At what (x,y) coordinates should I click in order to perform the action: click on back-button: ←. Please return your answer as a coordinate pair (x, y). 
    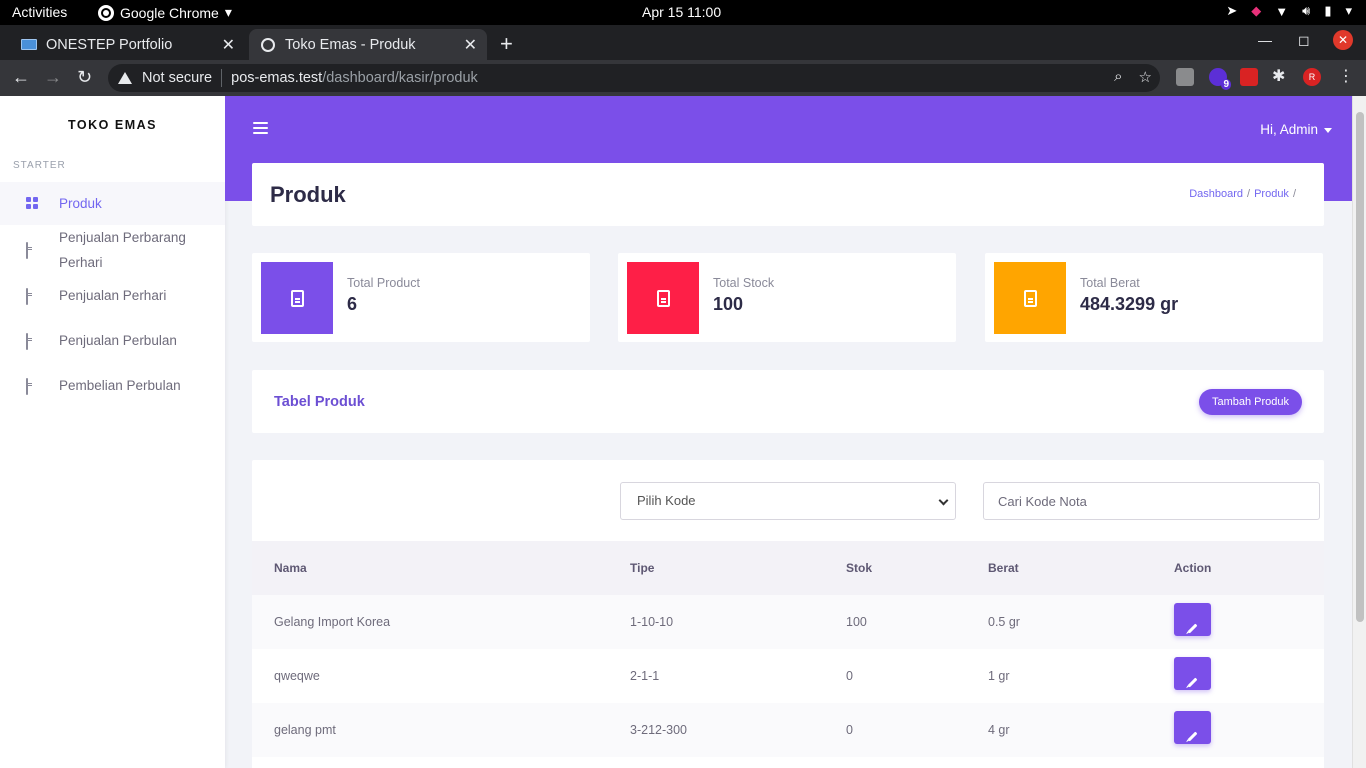
    Looking at the image, I should click on (21, 77).